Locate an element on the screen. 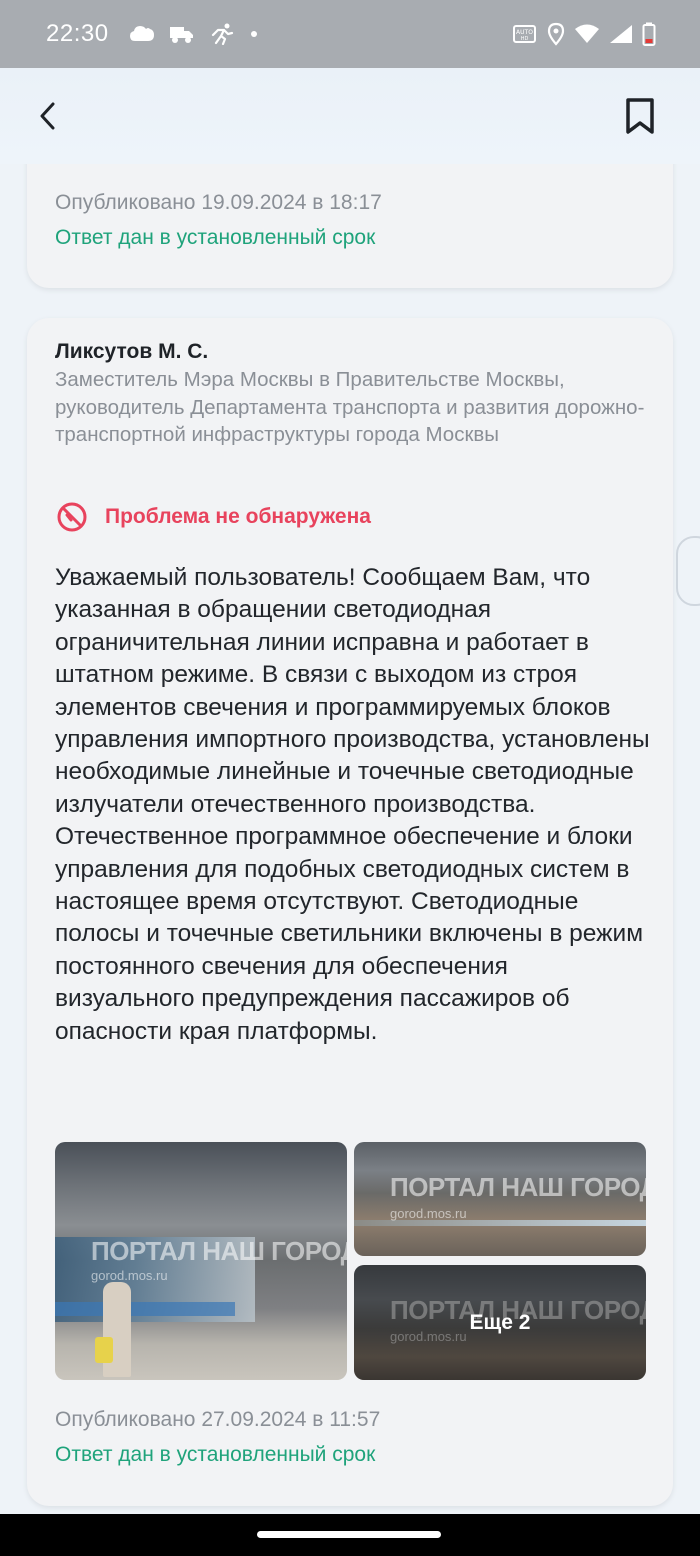 This screenshot has height=1556, width=700. photo-thumbnail-more: ПОРТАЛ НАШ ГОРОД gorod.mos.ru Еще 2 is located at coordinates (500, 1322).